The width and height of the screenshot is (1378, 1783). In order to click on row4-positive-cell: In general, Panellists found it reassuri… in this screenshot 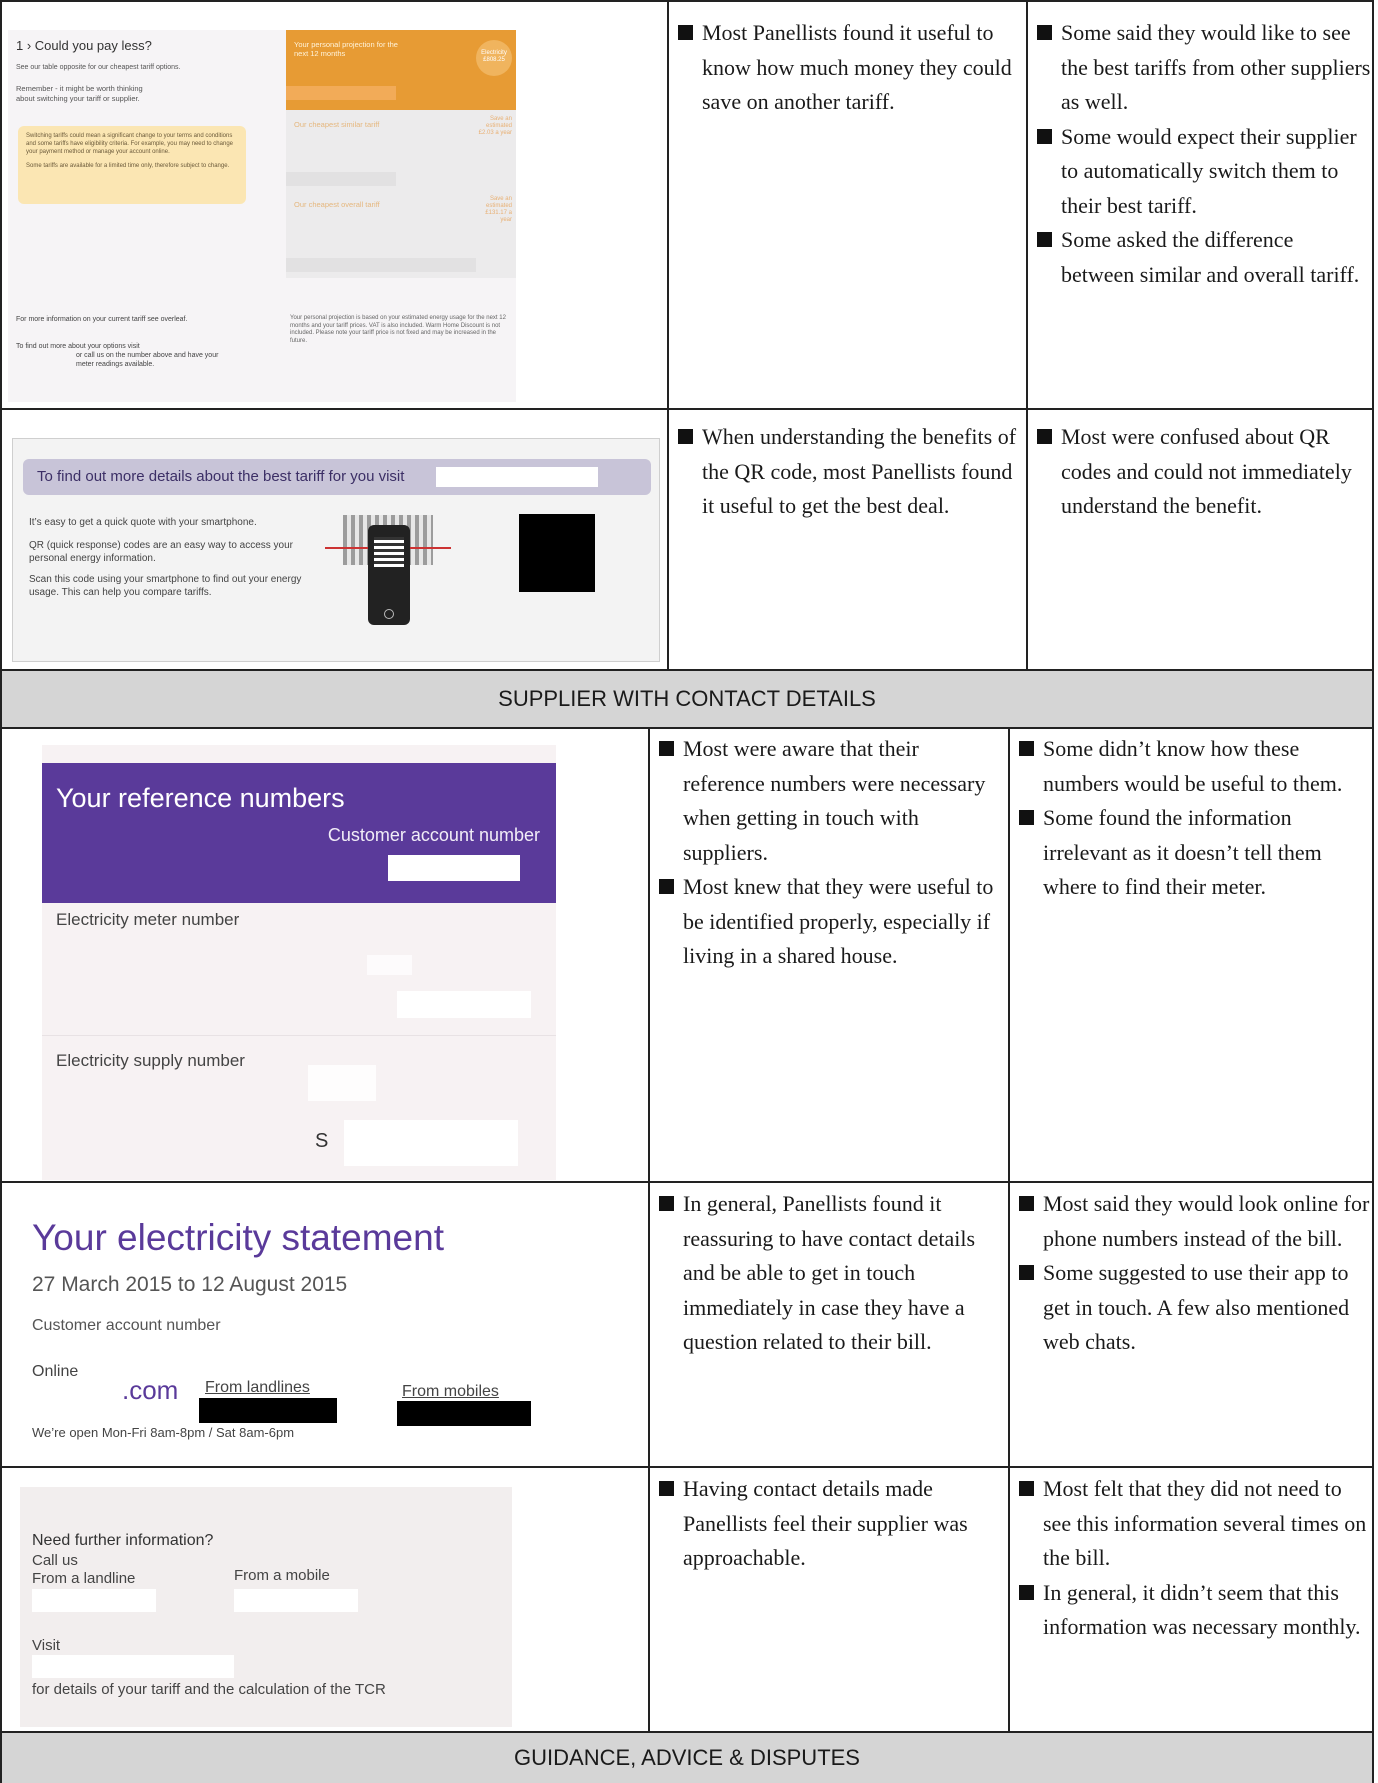, I will do `click(830, 1273)`.